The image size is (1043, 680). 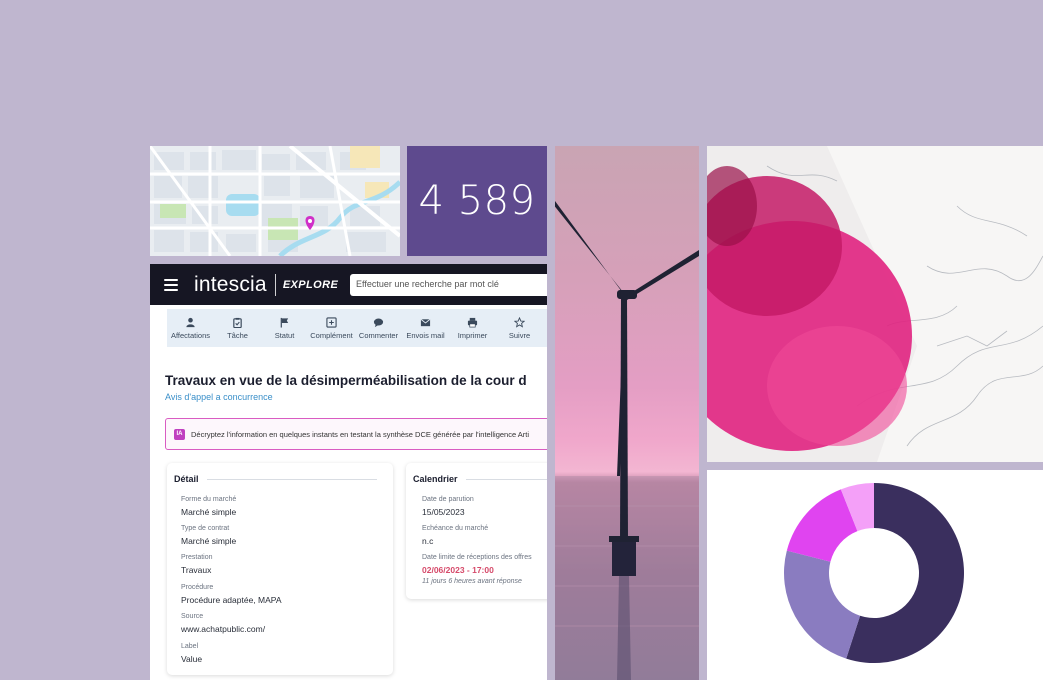 I want to click on field-value: Procédure adaptée, MAPA, so click(x=231, y=600).